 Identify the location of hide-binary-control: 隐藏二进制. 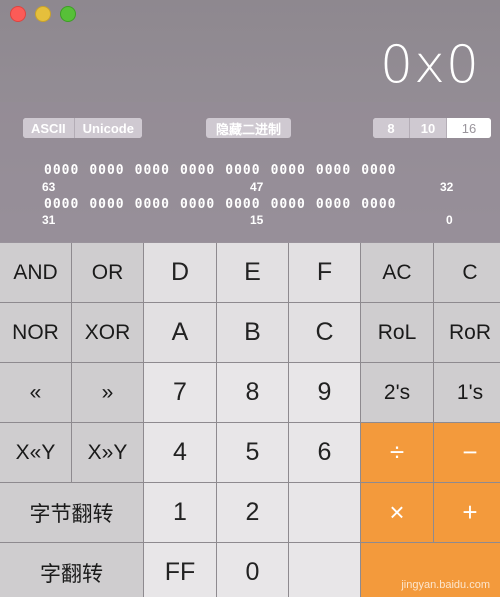
(249, 128).